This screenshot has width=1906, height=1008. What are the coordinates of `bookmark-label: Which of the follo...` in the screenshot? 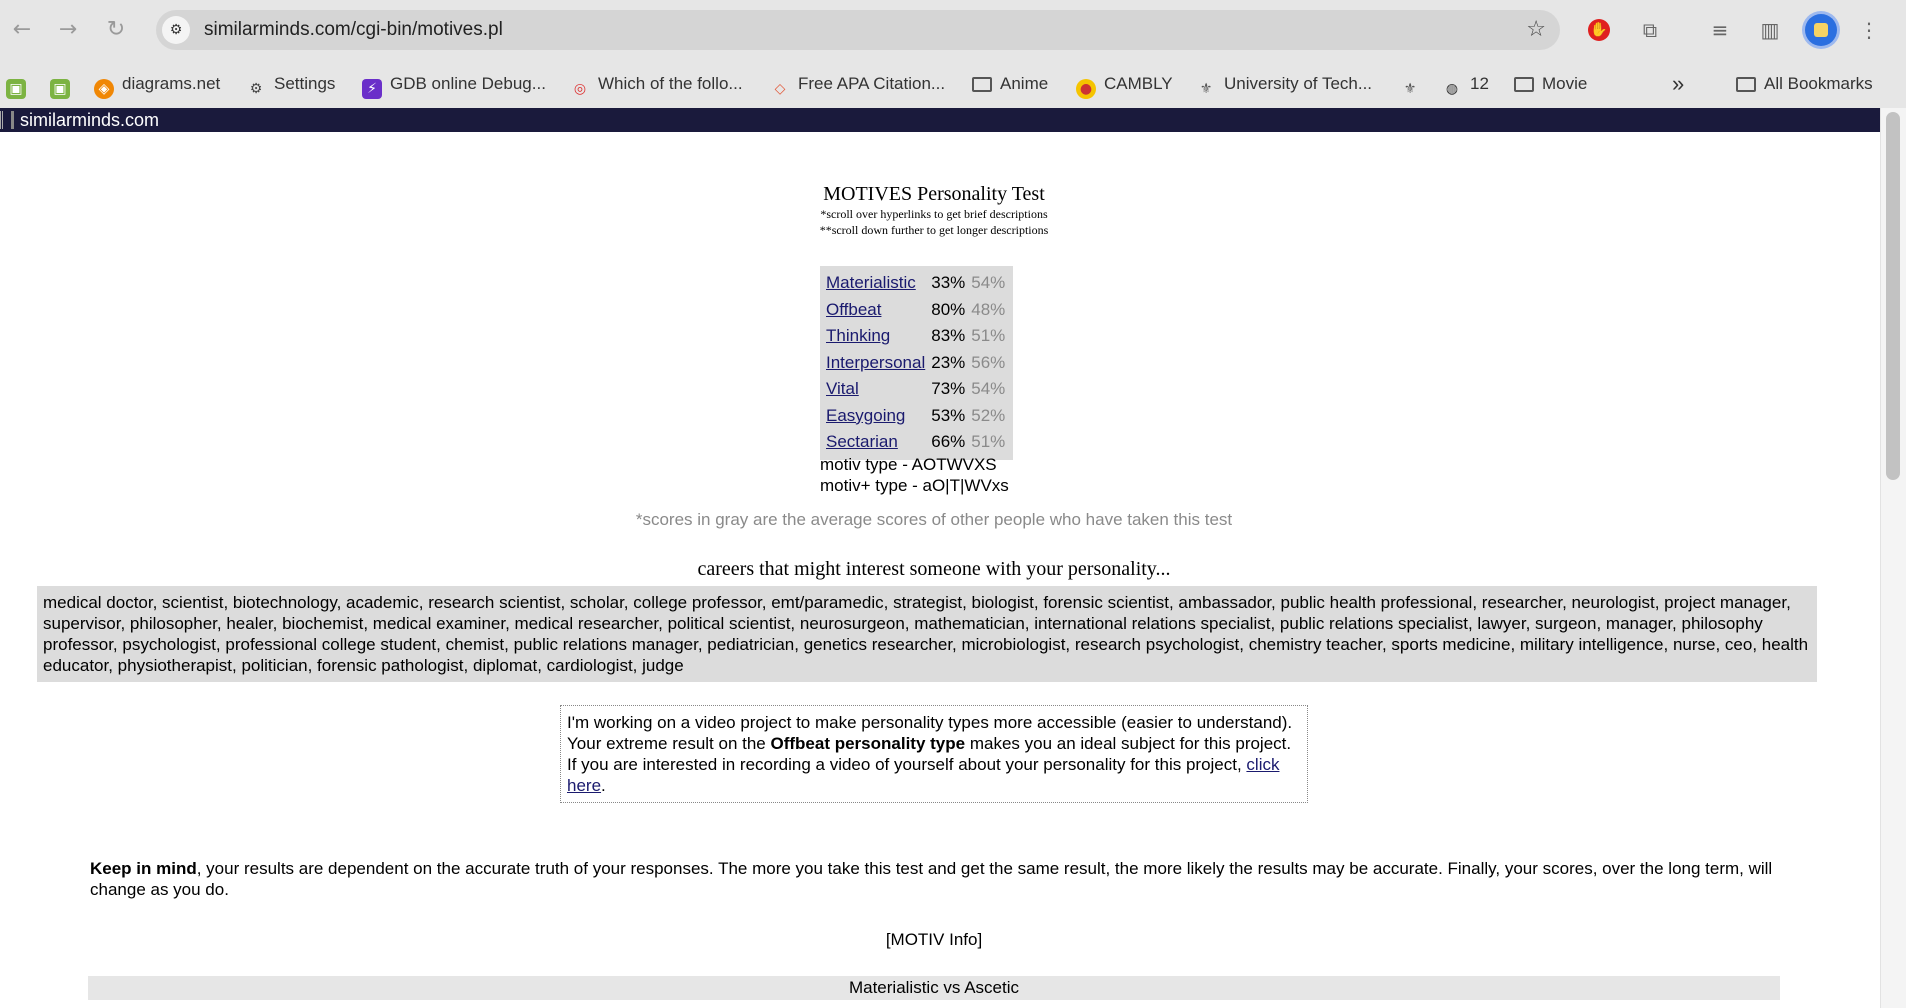 It's located at (670, 83).